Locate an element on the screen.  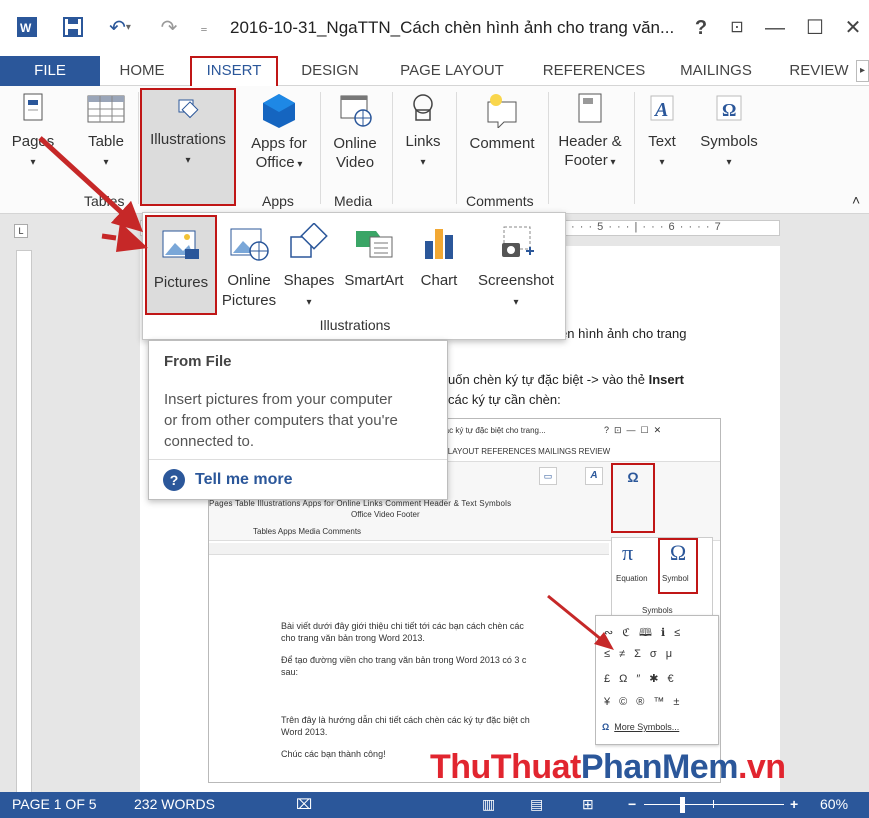
proofing-icon: ⌧ is located at coordinates (304, 804).